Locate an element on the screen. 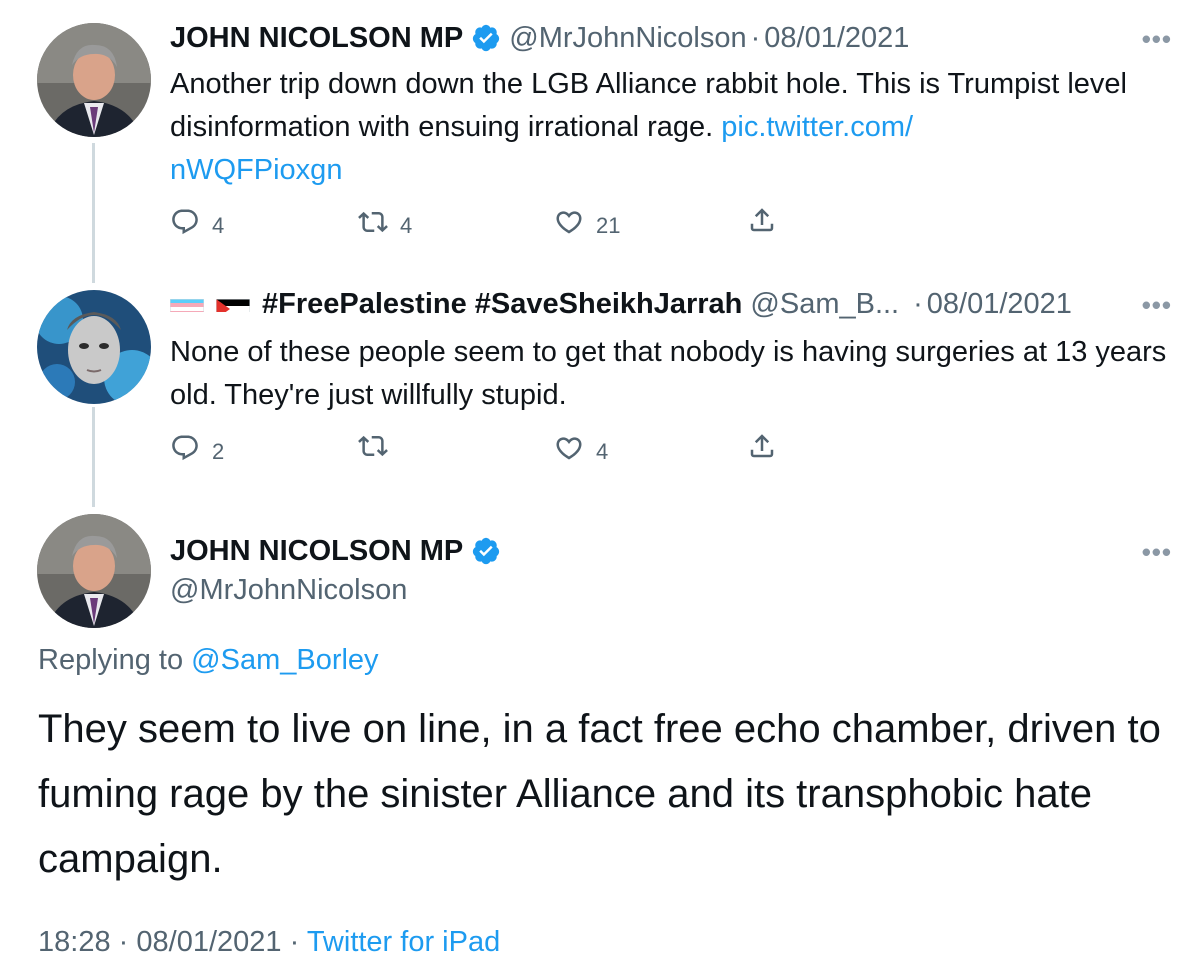 The image size is (1200, 973). reply-count: 2 is located at coordinates (218, 451).